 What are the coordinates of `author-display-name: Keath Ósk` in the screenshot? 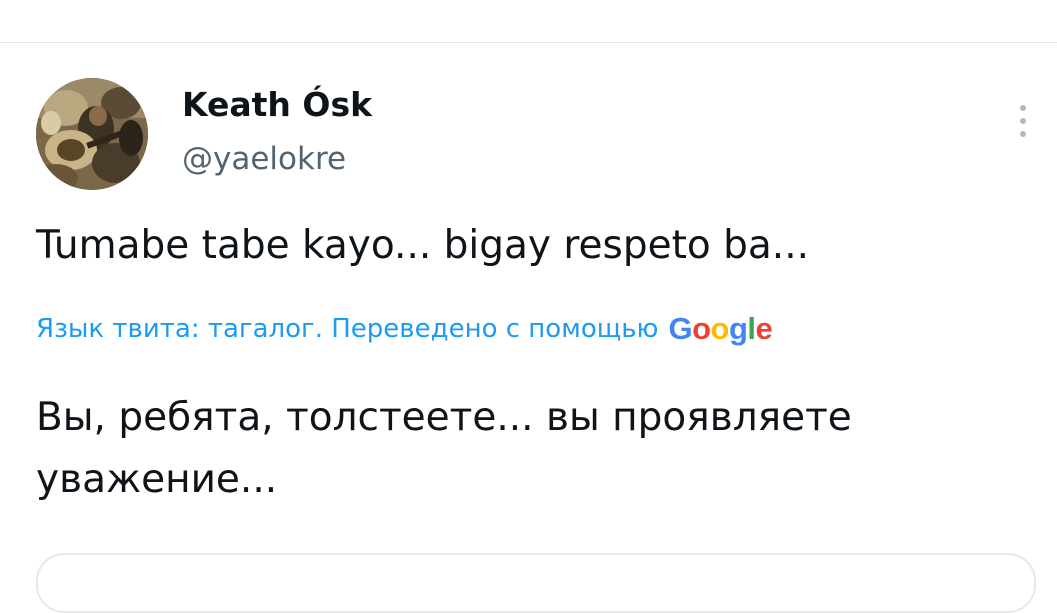 It's located at (277, 105).